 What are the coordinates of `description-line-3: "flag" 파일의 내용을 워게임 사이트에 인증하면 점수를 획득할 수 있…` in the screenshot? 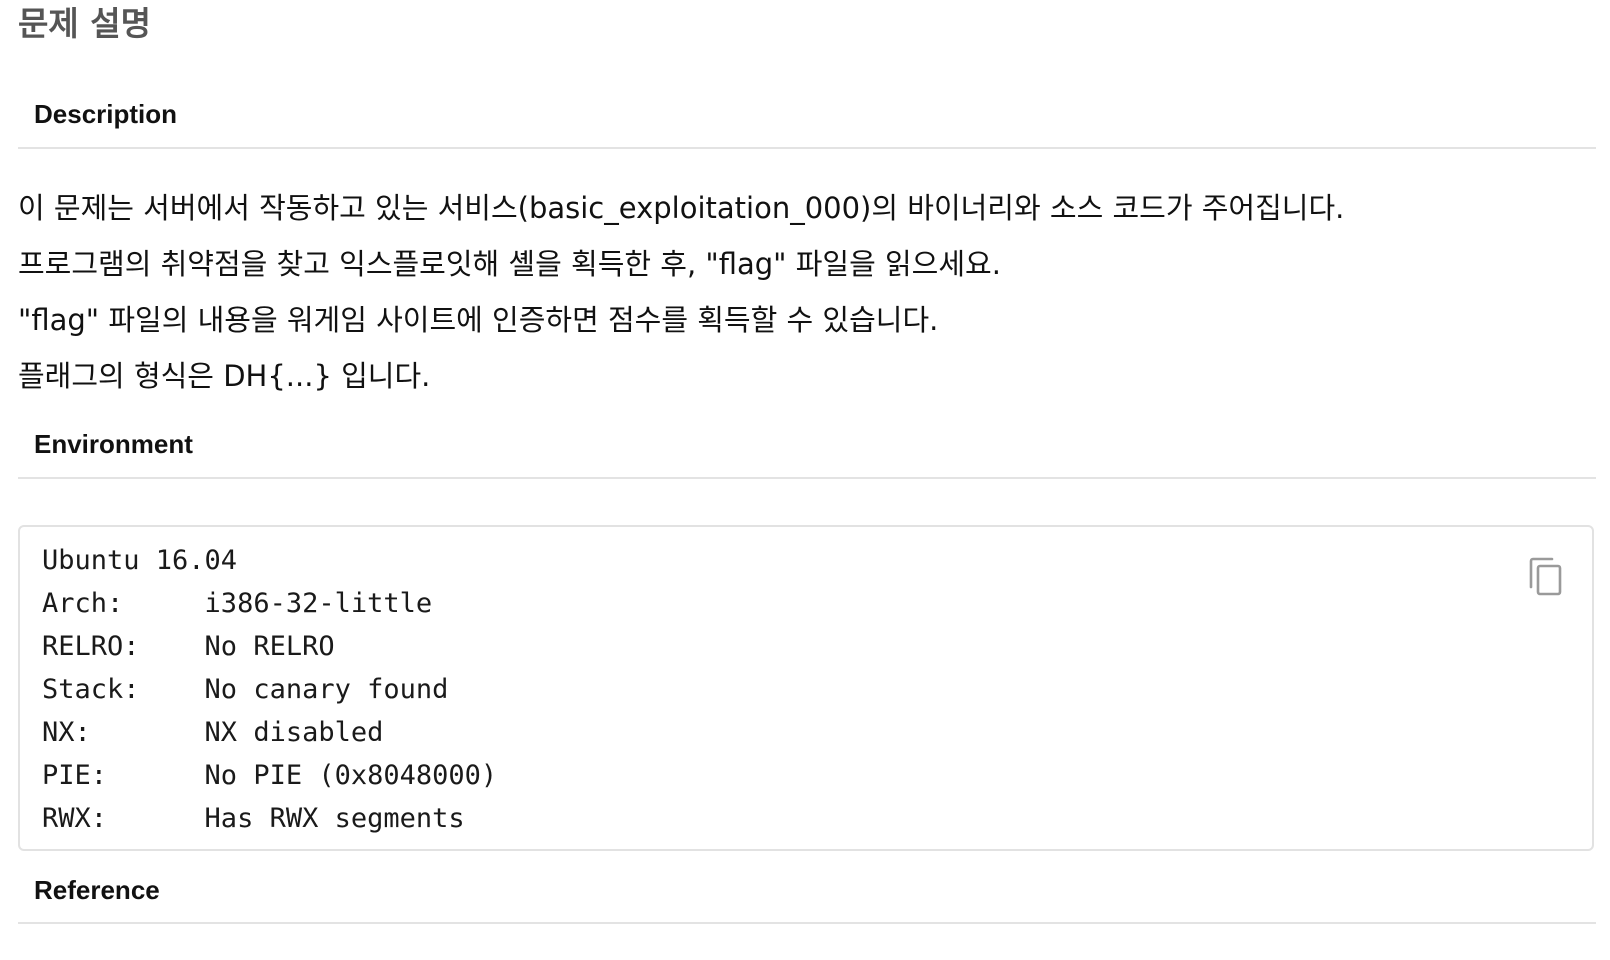 It's located at (478, 320).